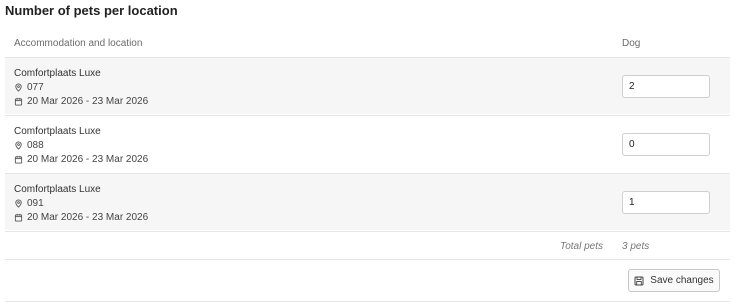 Image resolution: width=739 pixels, height=307 pixels. I want to click on location-number: 077, so click(35, 87).